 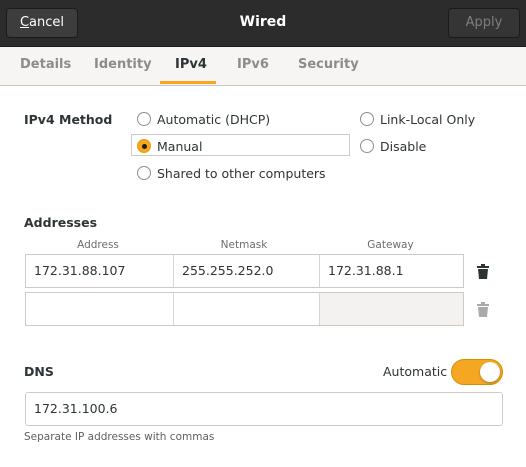 What do you see at coordinates (100, 309) in the screenshot?
I see `address-field` at bounding box center [100, 309].